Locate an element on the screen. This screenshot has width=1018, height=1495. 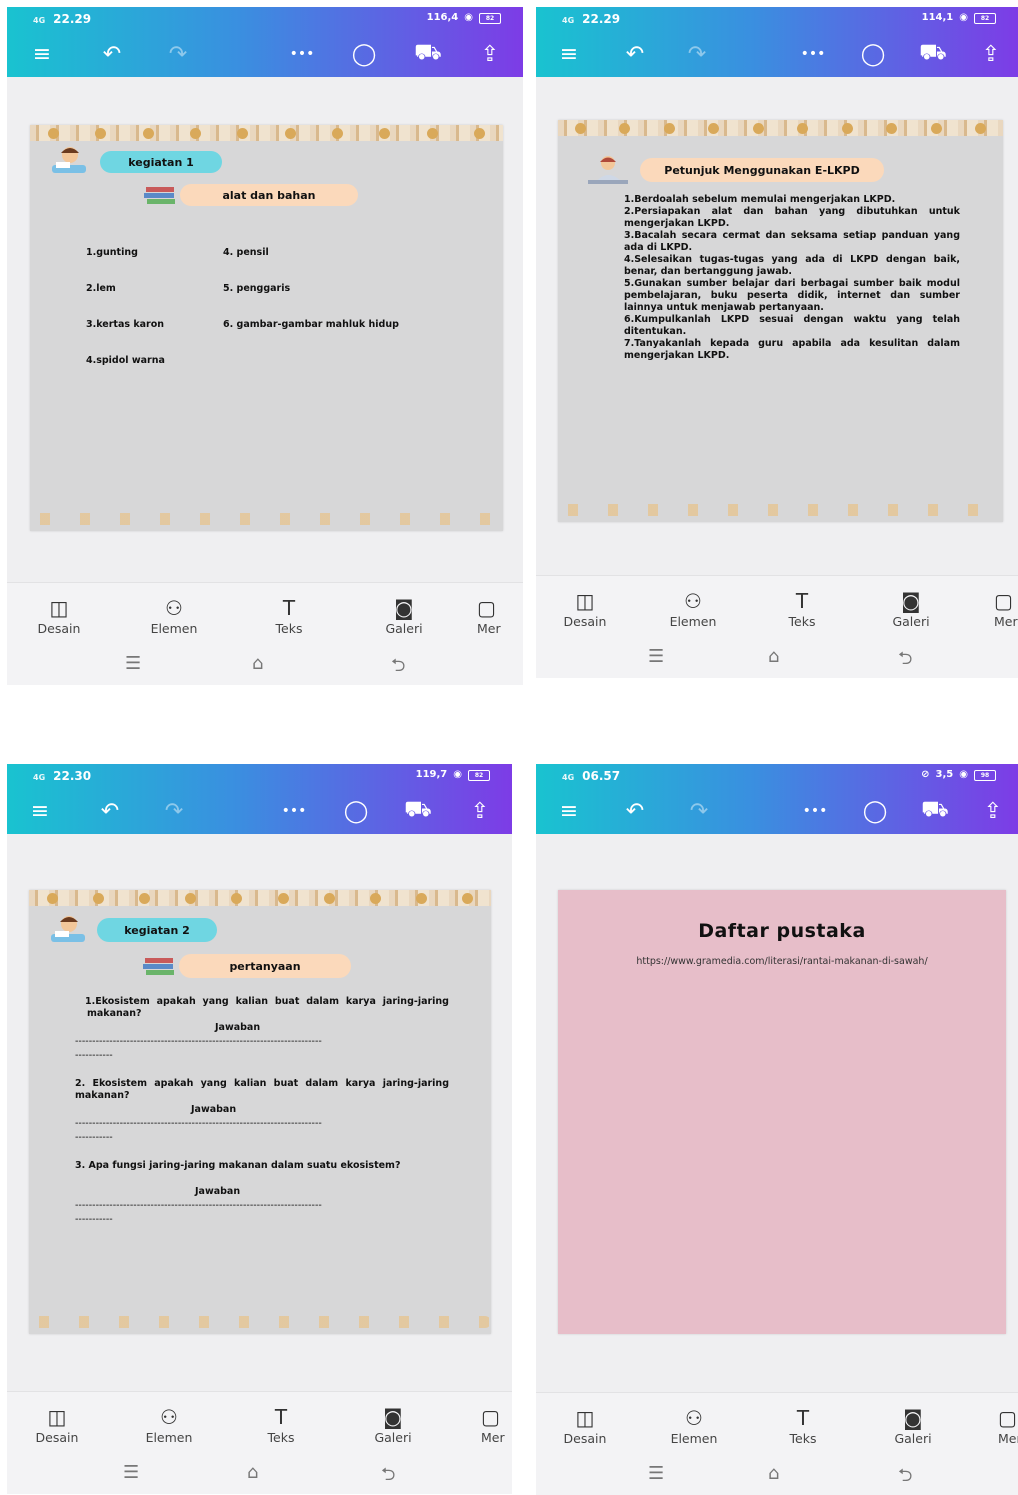
list-item: 1.gunting is located at coordinates (112, 252).